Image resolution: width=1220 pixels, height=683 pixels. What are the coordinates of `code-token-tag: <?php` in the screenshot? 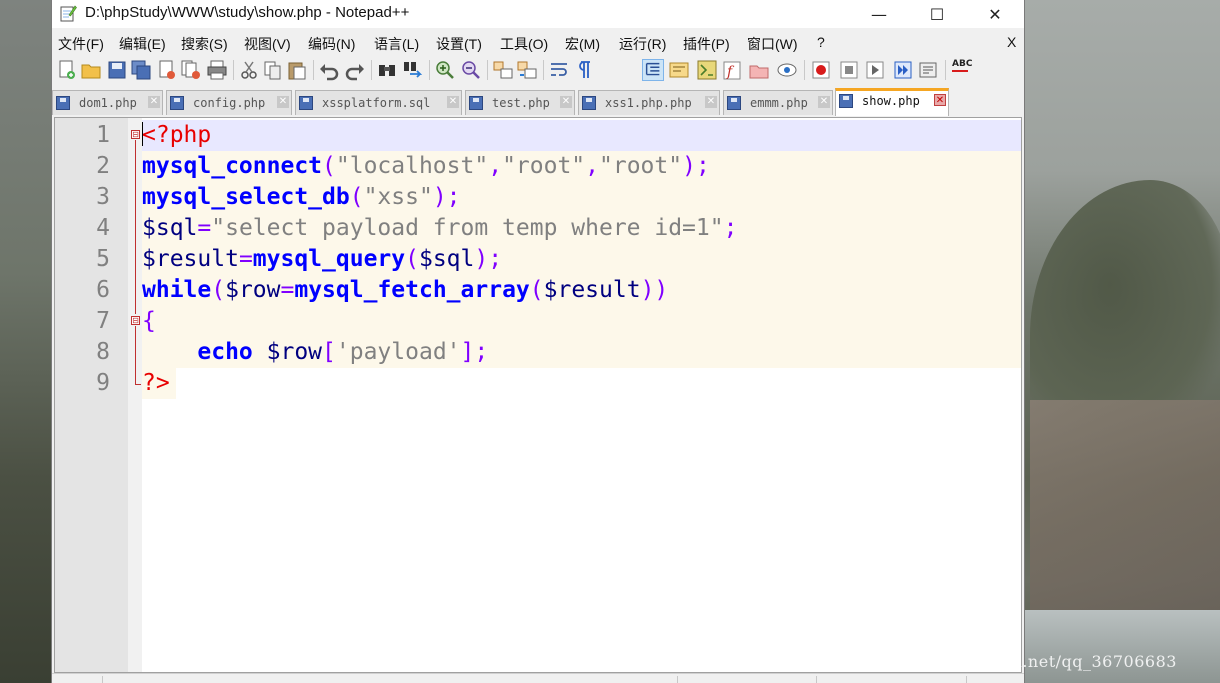 It's located at (177, 135).